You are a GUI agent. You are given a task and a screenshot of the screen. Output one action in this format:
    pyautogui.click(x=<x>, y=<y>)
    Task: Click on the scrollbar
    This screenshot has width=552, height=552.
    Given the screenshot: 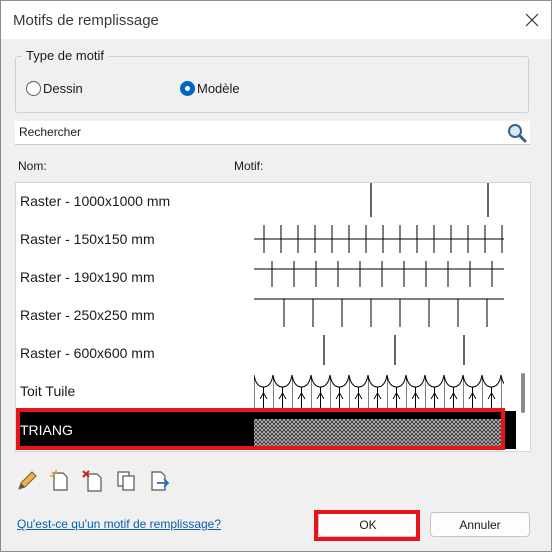 What is the action you would take?
    pyautogui.click(x=523, y=317)
    